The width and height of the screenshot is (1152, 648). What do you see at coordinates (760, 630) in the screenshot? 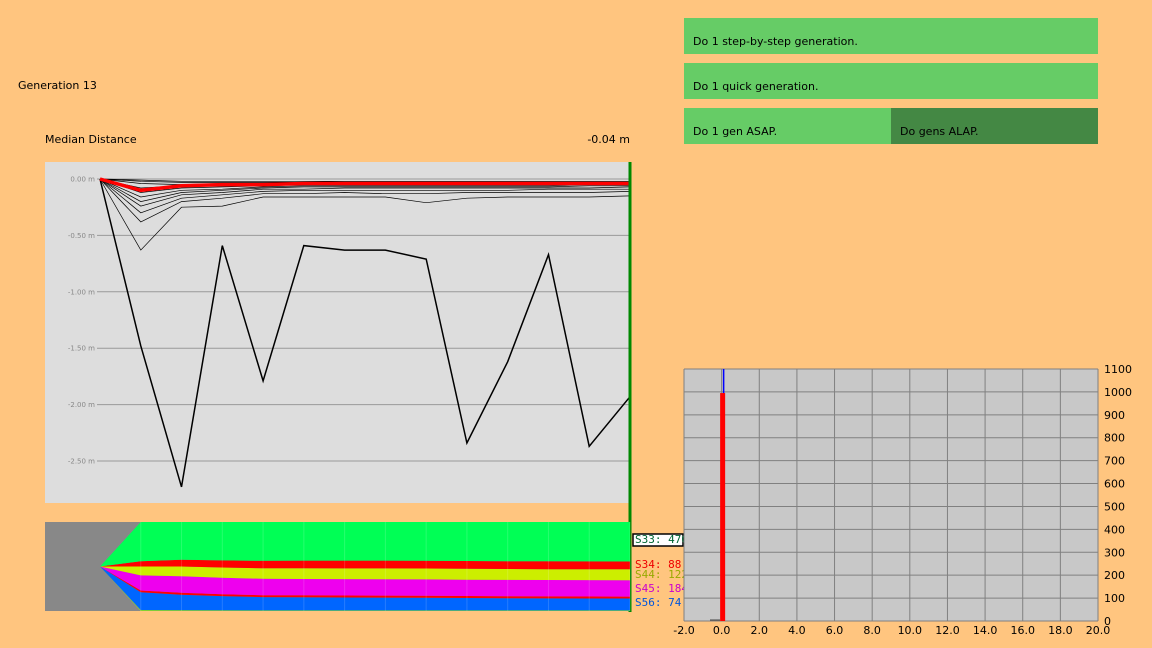
I see `x-tick-label: 2.0` at bounding box center [760, 630].